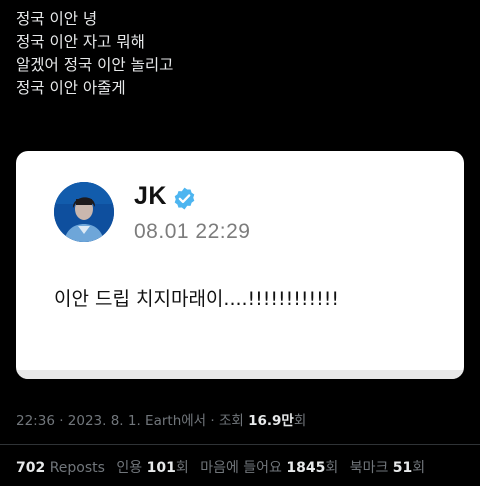  I want to click on avatar, so click(84, 212).